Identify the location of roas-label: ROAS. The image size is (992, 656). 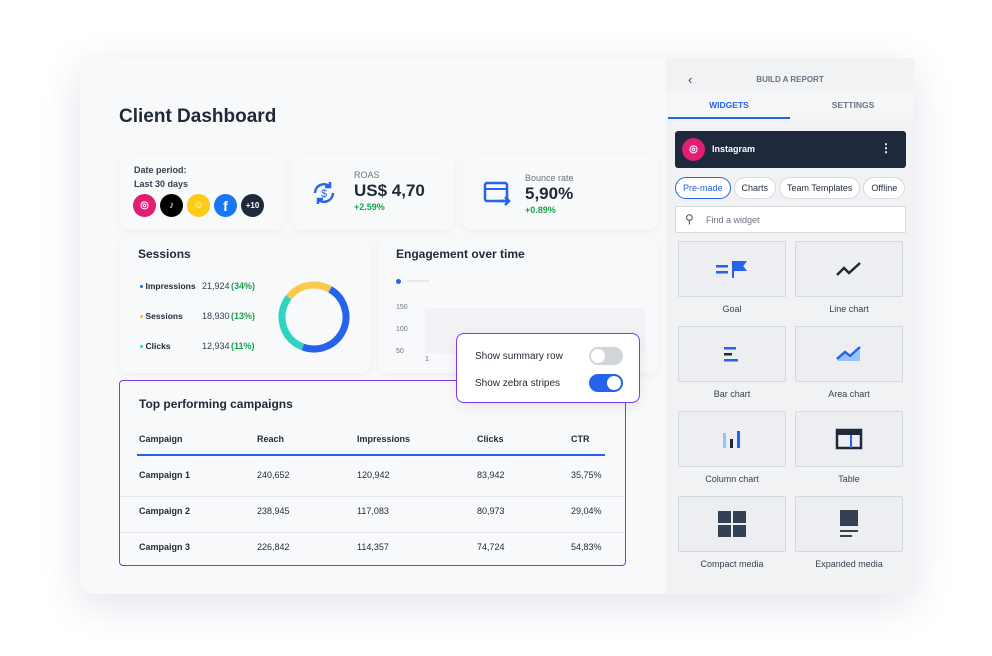
(367, 175).